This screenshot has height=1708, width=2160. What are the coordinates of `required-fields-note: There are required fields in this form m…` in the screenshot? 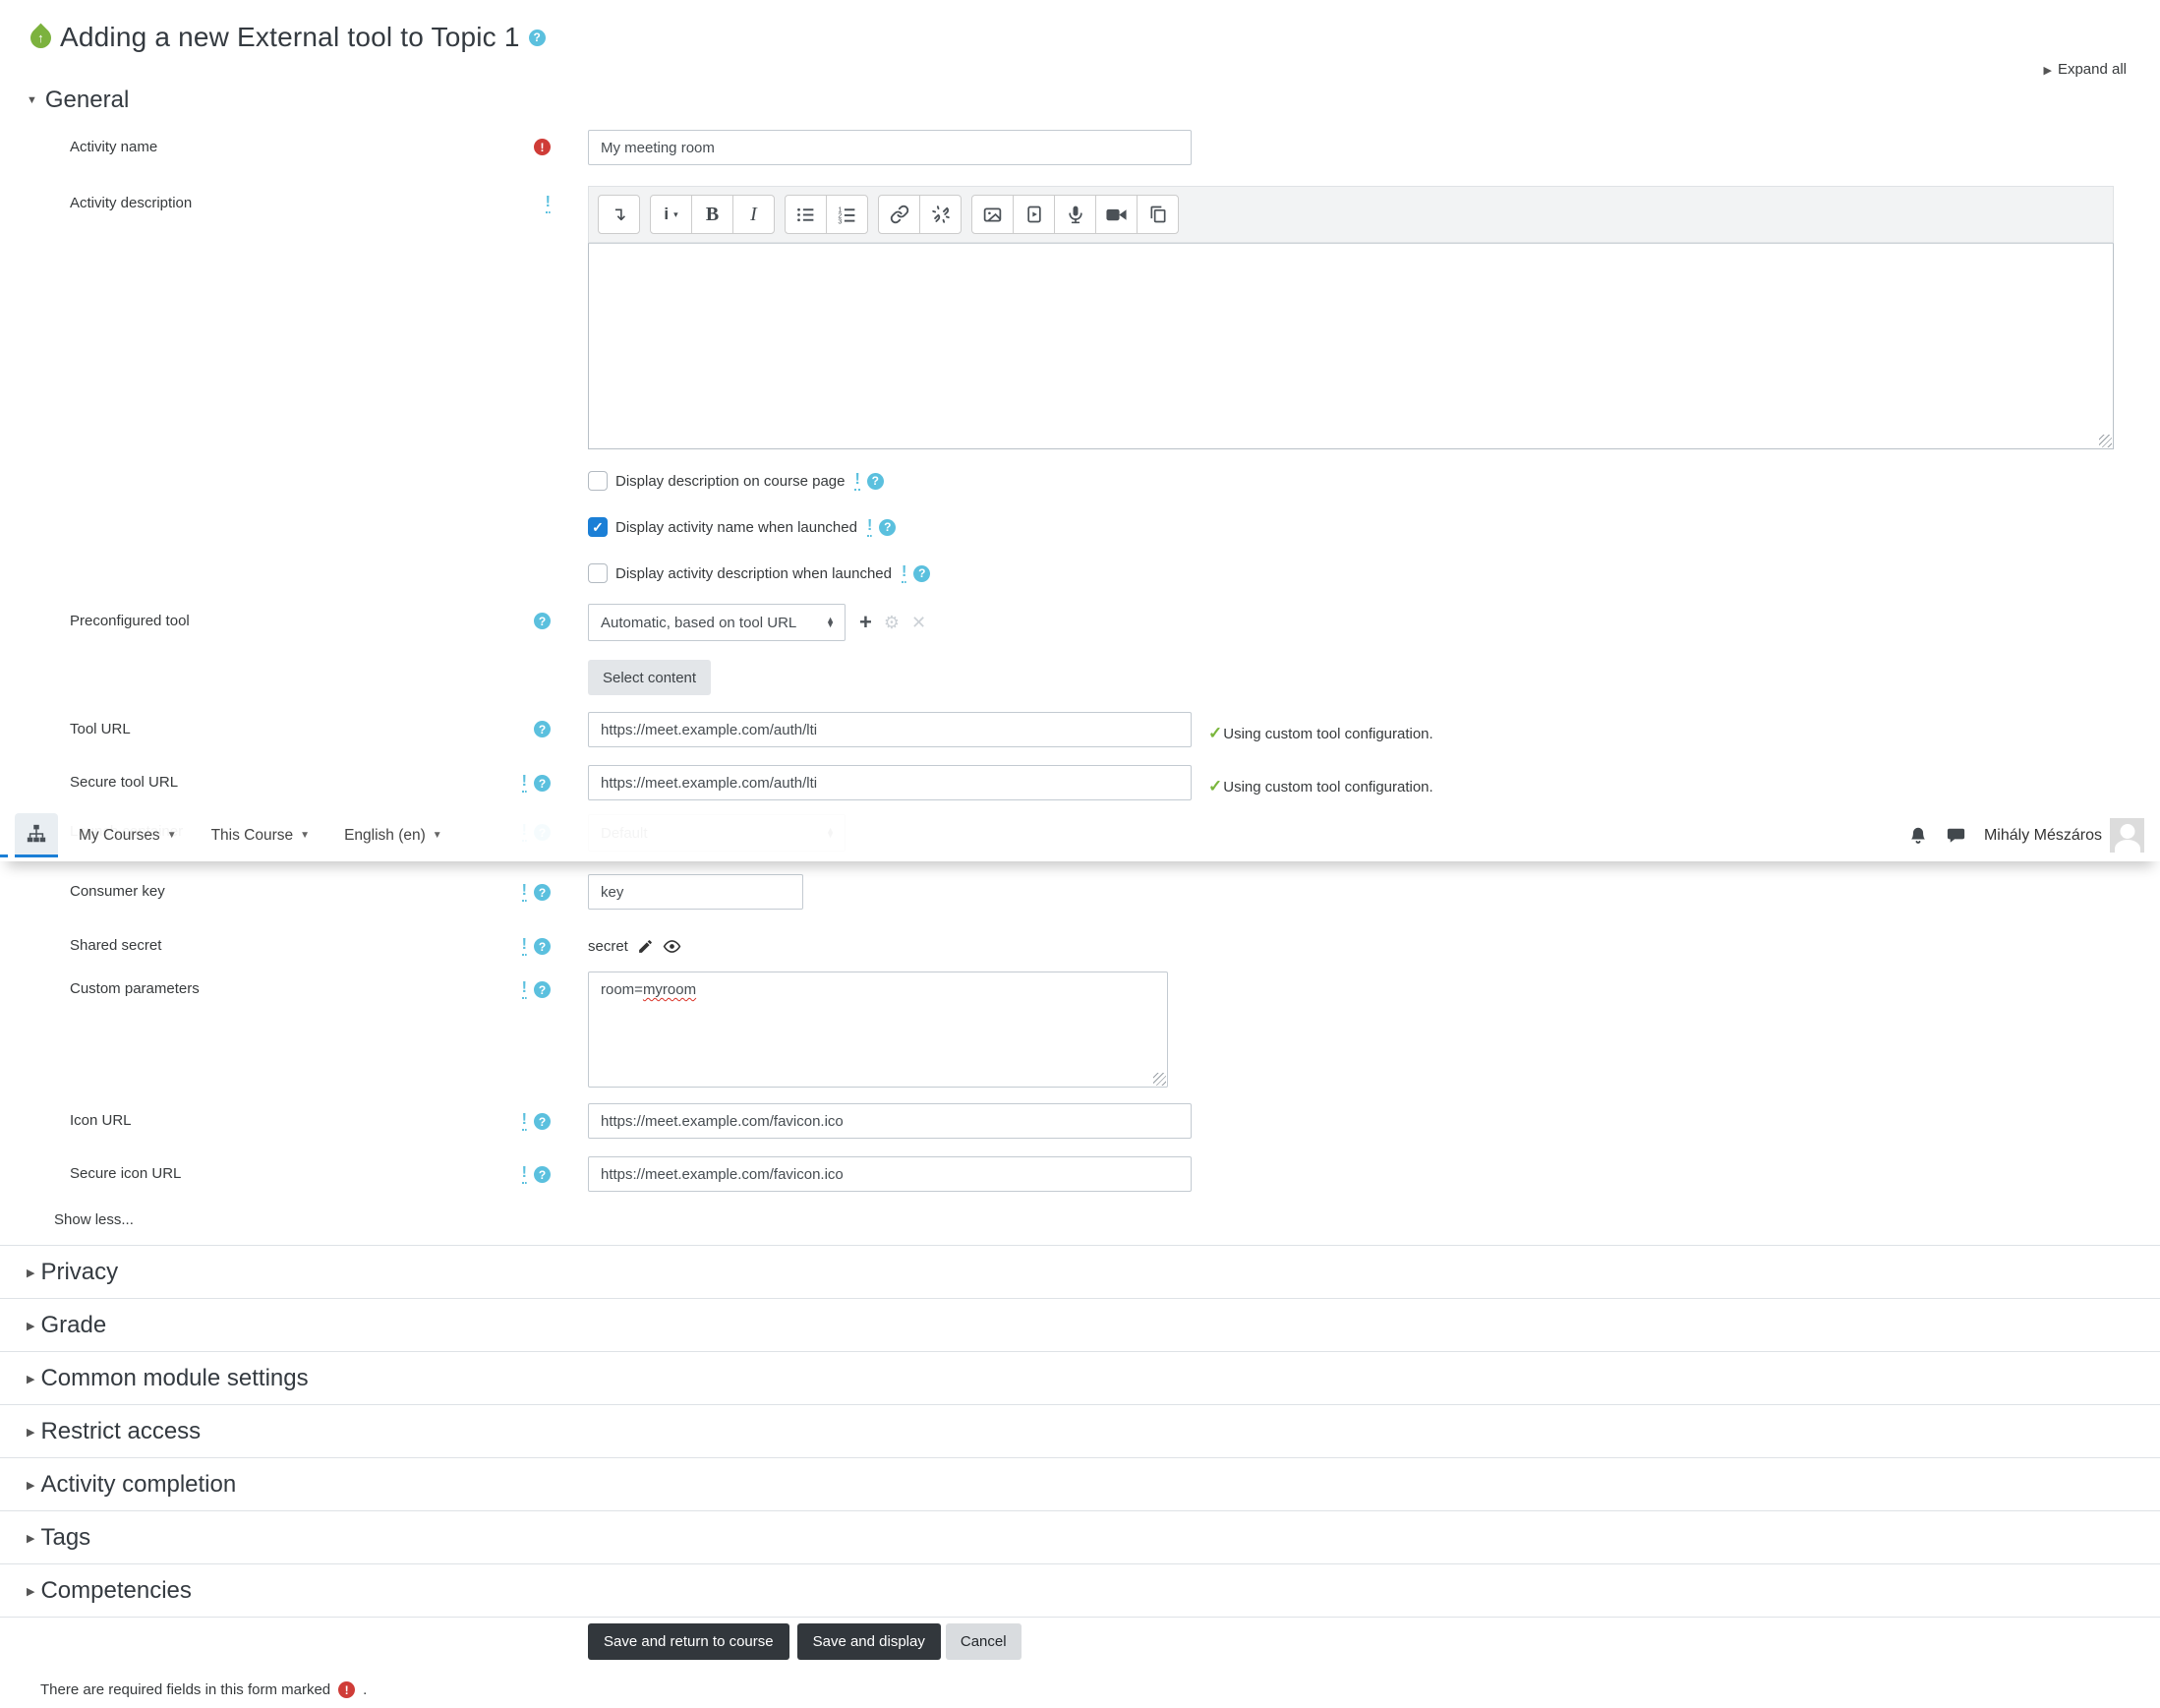 It's located at (204, 1689).